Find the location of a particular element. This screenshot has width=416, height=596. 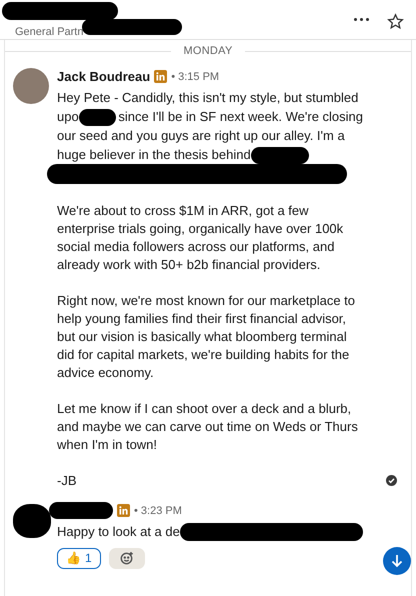

add-reaction-button is located at coordinates (126, 558).